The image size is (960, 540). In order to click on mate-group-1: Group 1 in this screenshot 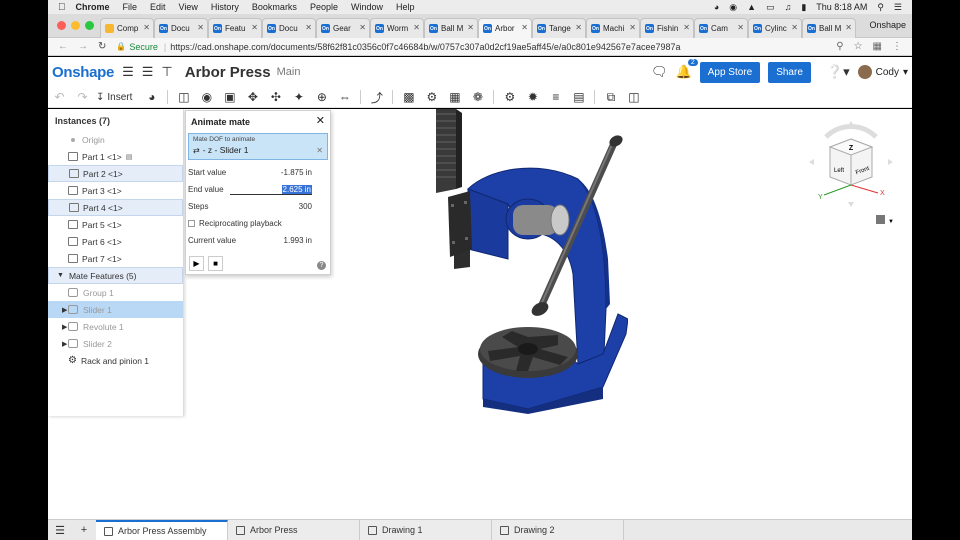, I will do `click(115, 292)`.